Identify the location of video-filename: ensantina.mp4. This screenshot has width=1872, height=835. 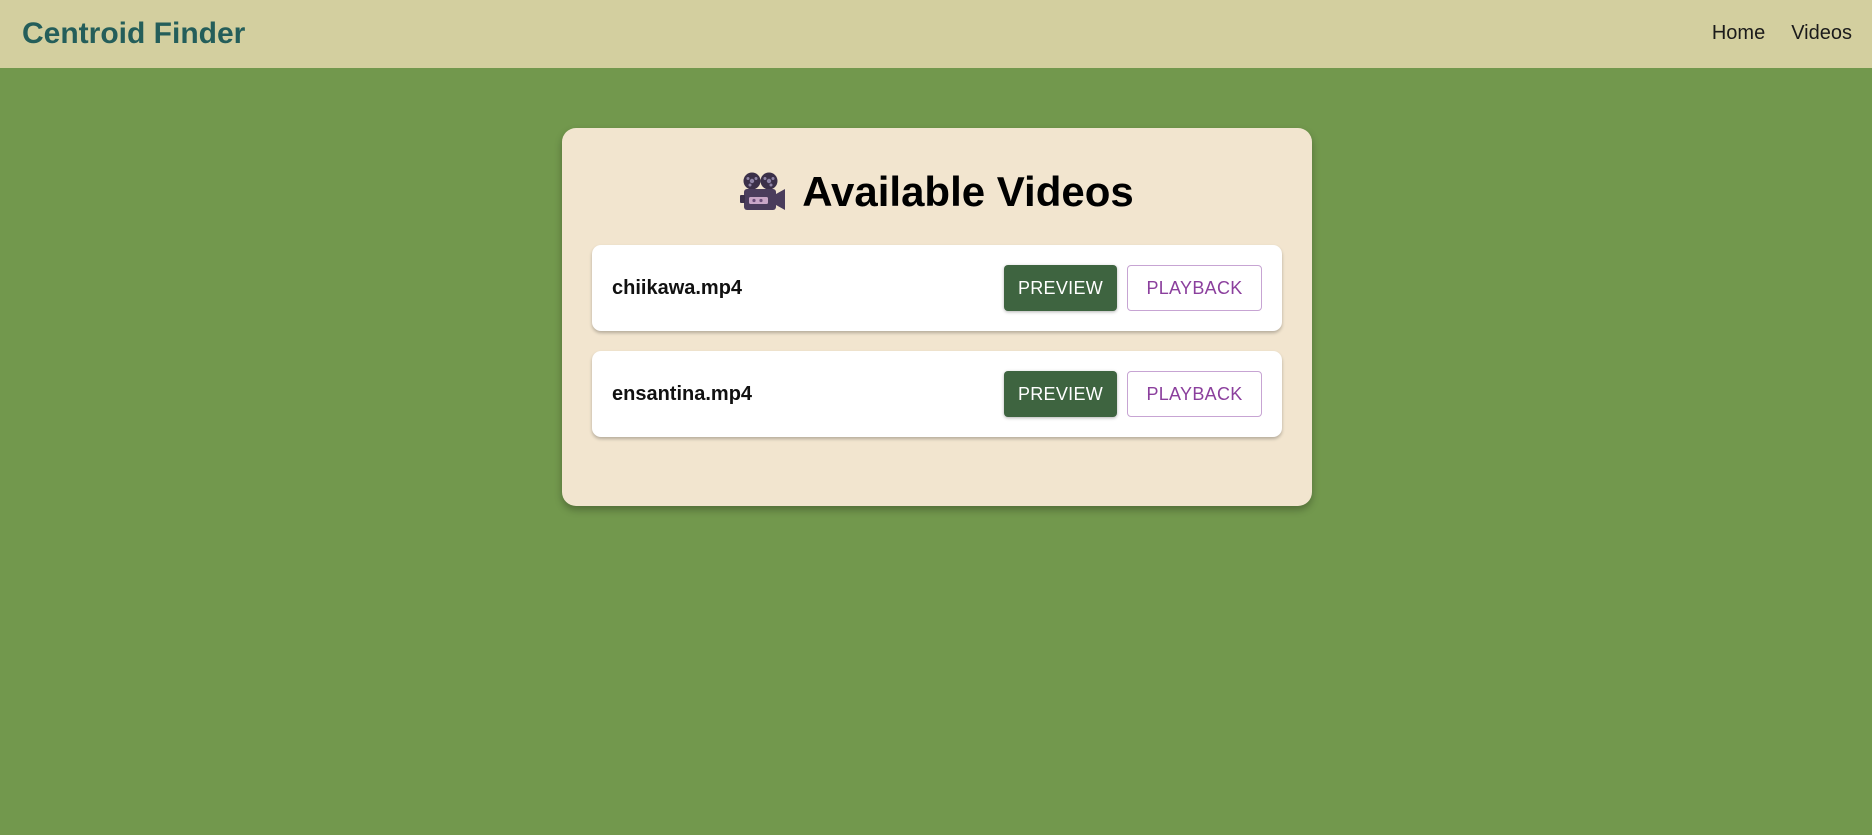
(682, 393).